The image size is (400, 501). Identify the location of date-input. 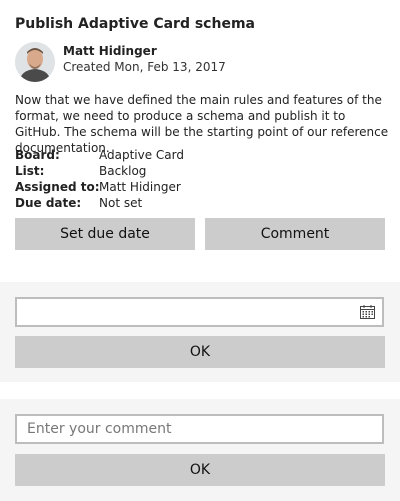
(199, 312).